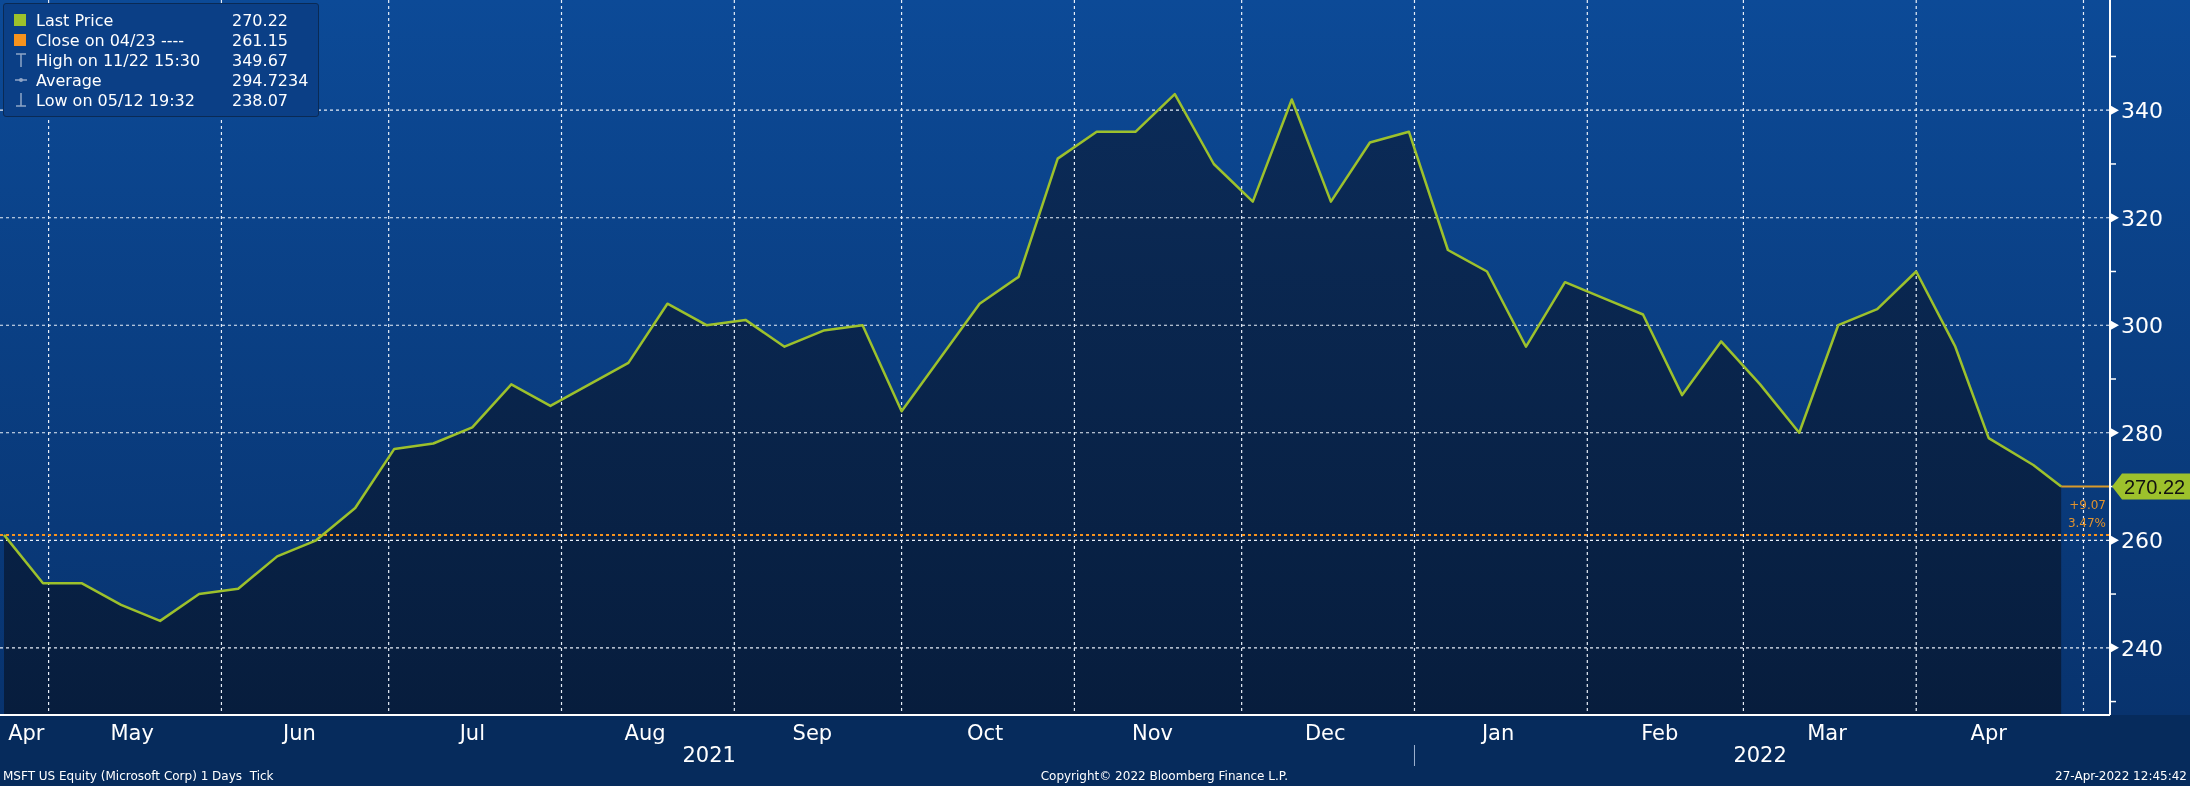  I want to click on legend-label: Average, so click(69, 80).